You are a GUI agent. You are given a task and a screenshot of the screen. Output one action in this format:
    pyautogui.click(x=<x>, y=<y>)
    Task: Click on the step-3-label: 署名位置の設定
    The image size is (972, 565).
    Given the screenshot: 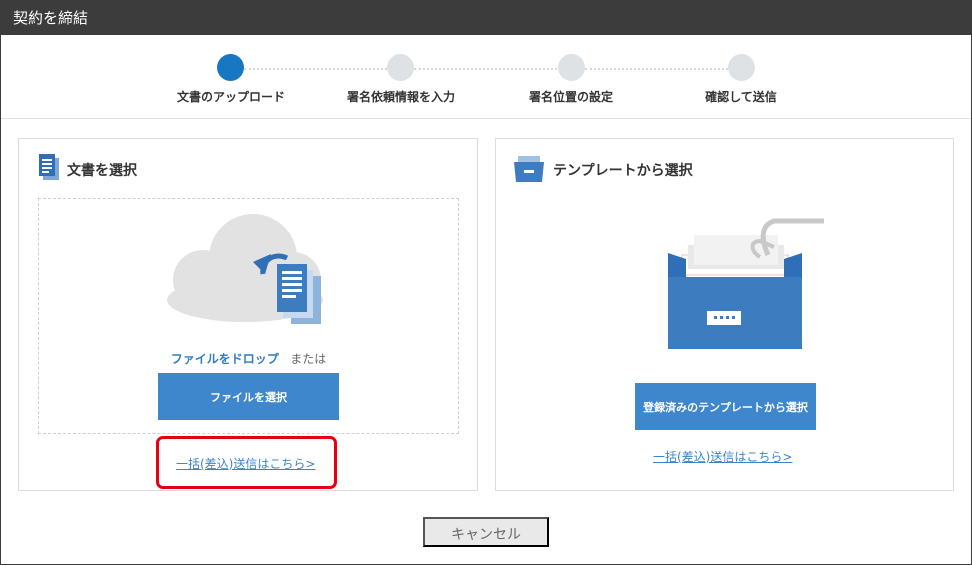 What is the action you would take?
    pyautogui.click(x=570, y=97)
    